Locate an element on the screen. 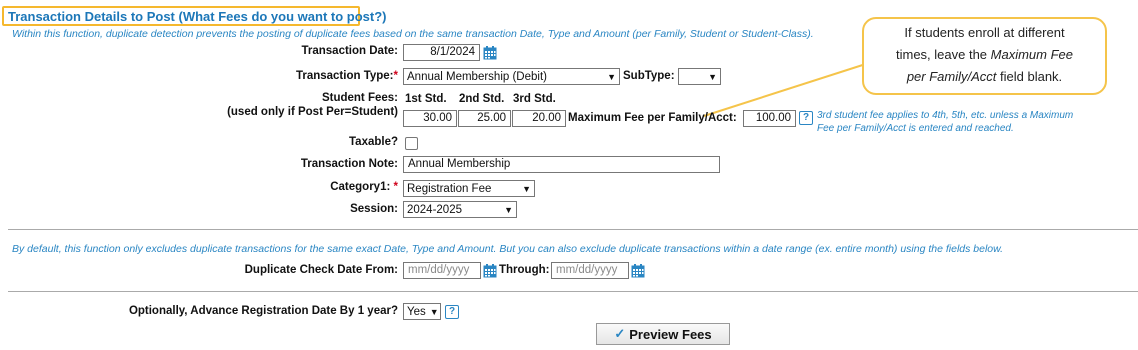  callout-line1: If students enroll at different is located at coordinates (984, 32).